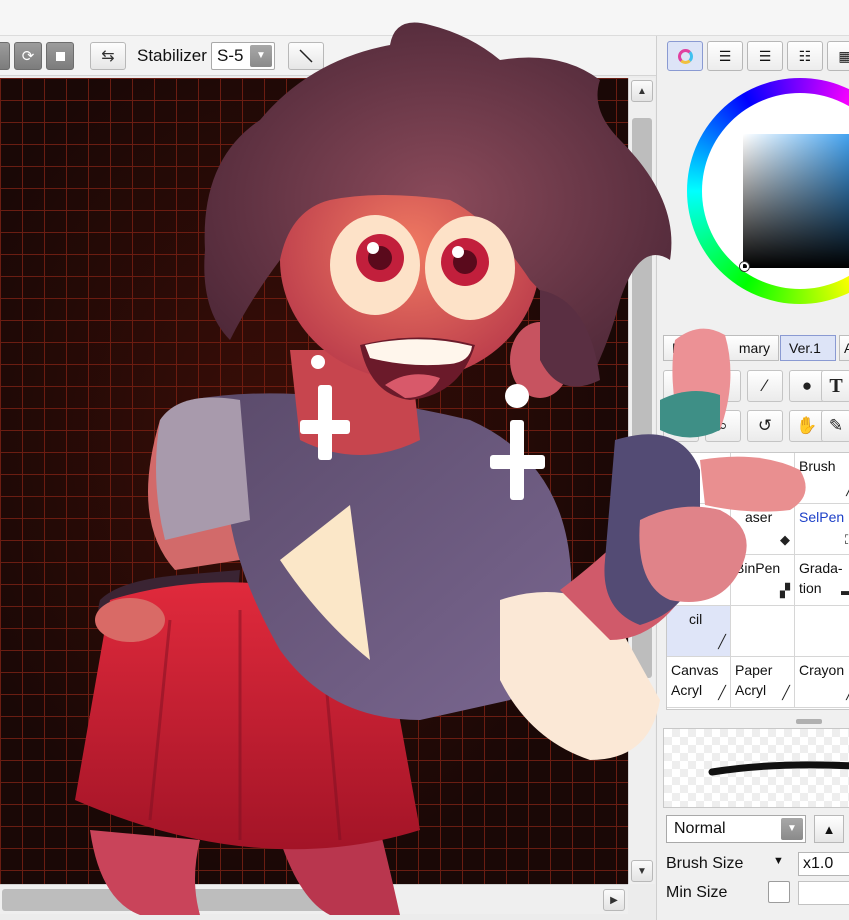  What do you see at coordinates (778, 768) in the screenshot?
I see `stroke-sample` at bounding box center [778, 768].